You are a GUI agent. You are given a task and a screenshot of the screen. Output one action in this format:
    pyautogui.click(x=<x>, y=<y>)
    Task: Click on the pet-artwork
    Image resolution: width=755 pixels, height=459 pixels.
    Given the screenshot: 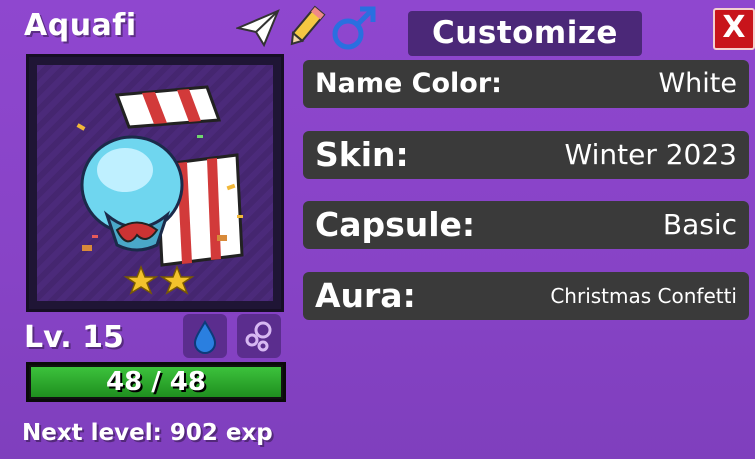 What is the action you would take?
    pyautogui.click(x=160, y=190)
    